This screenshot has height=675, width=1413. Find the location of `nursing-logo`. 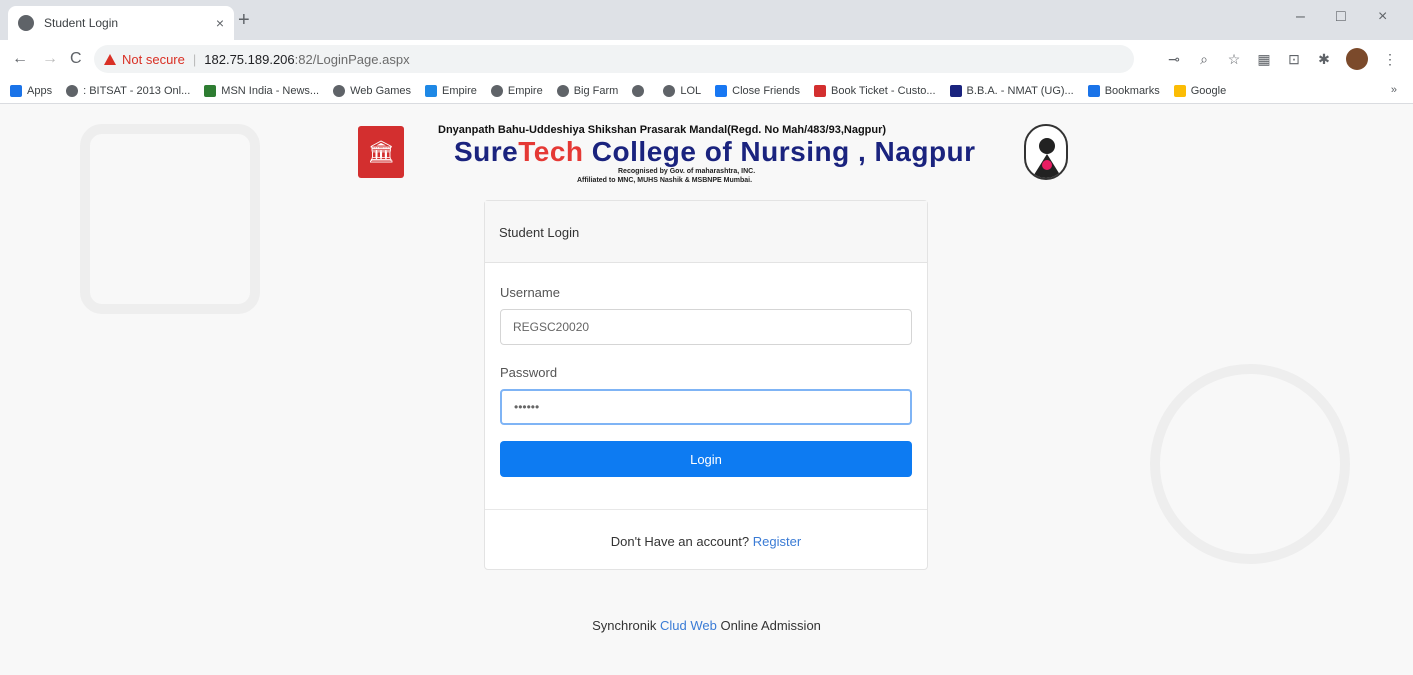

nursing-logo is located at coordinates (1046, 152).